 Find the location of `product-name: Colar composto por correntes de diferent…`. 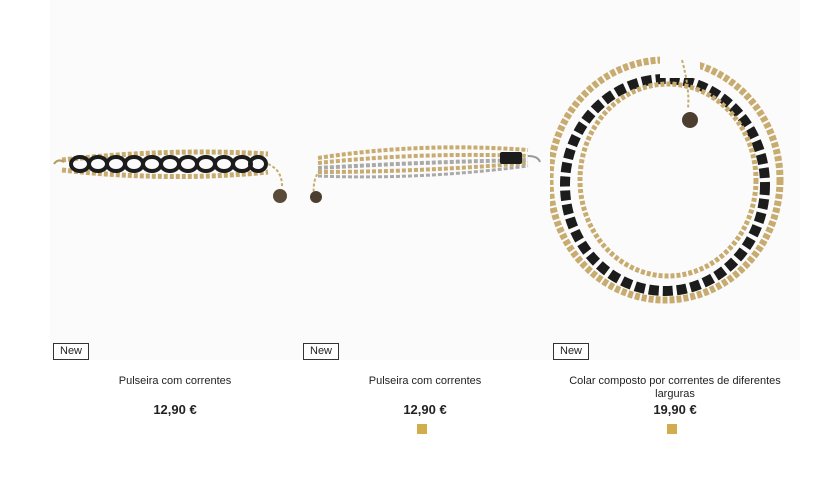

product-name: Colar composto por correntes de diferent… is located at coordinates (675, 388).